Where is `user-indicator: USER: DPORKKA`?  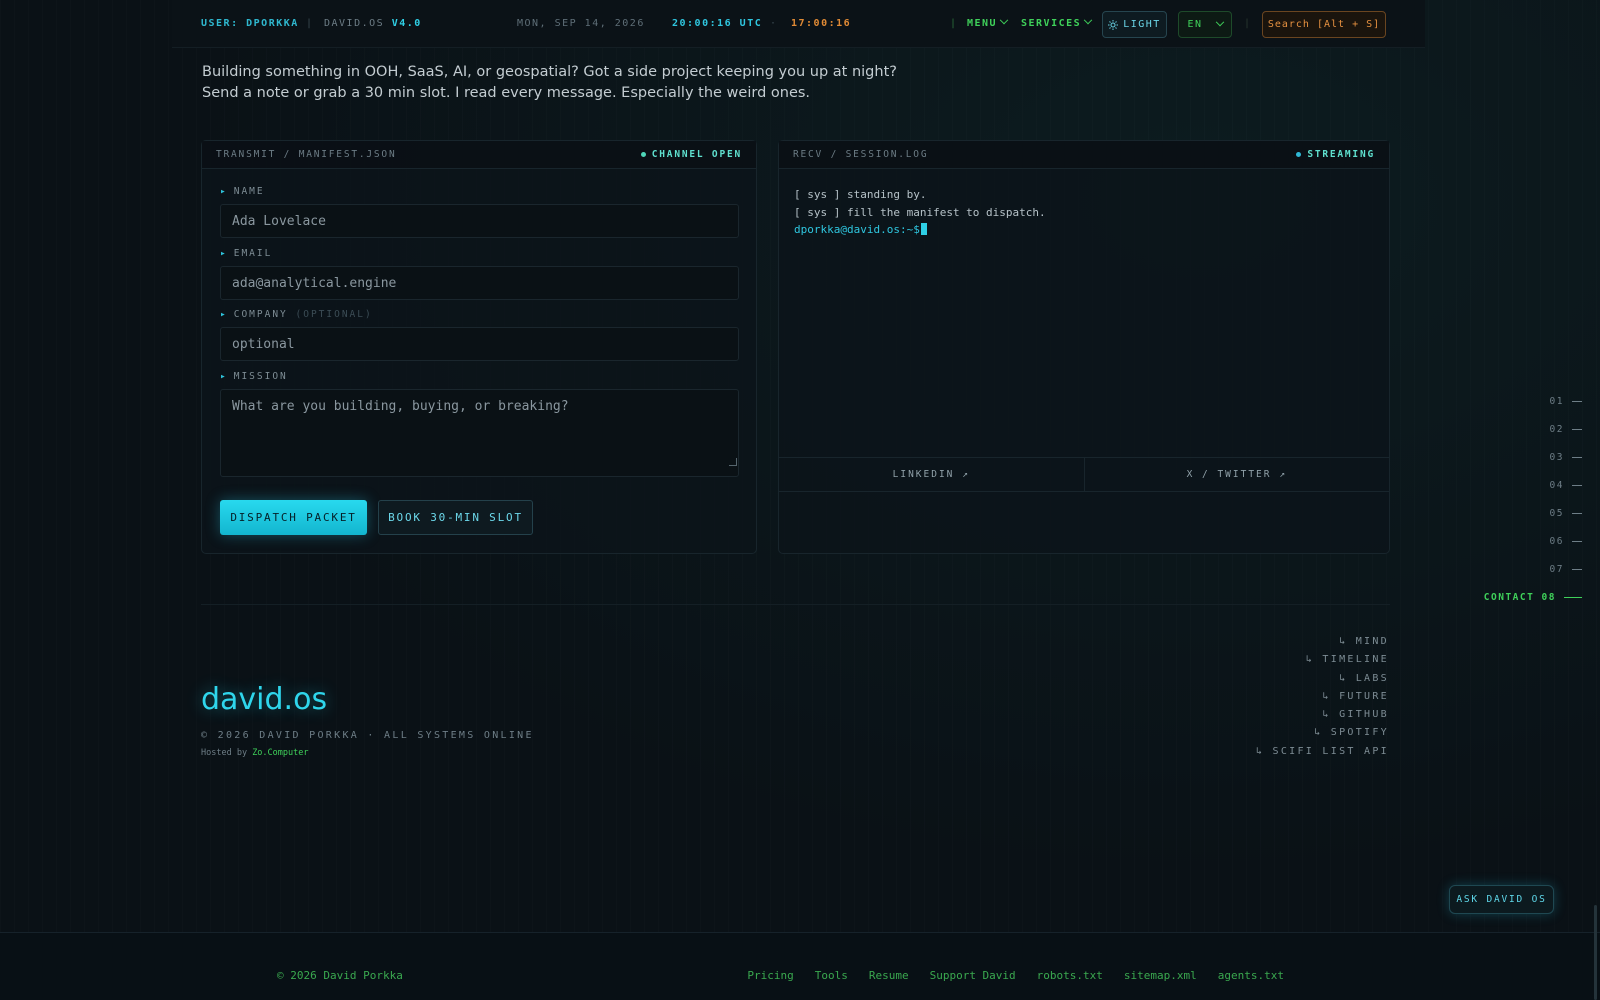
user-indicator: USER: DPORKKA is located at coordinates (250, 23).